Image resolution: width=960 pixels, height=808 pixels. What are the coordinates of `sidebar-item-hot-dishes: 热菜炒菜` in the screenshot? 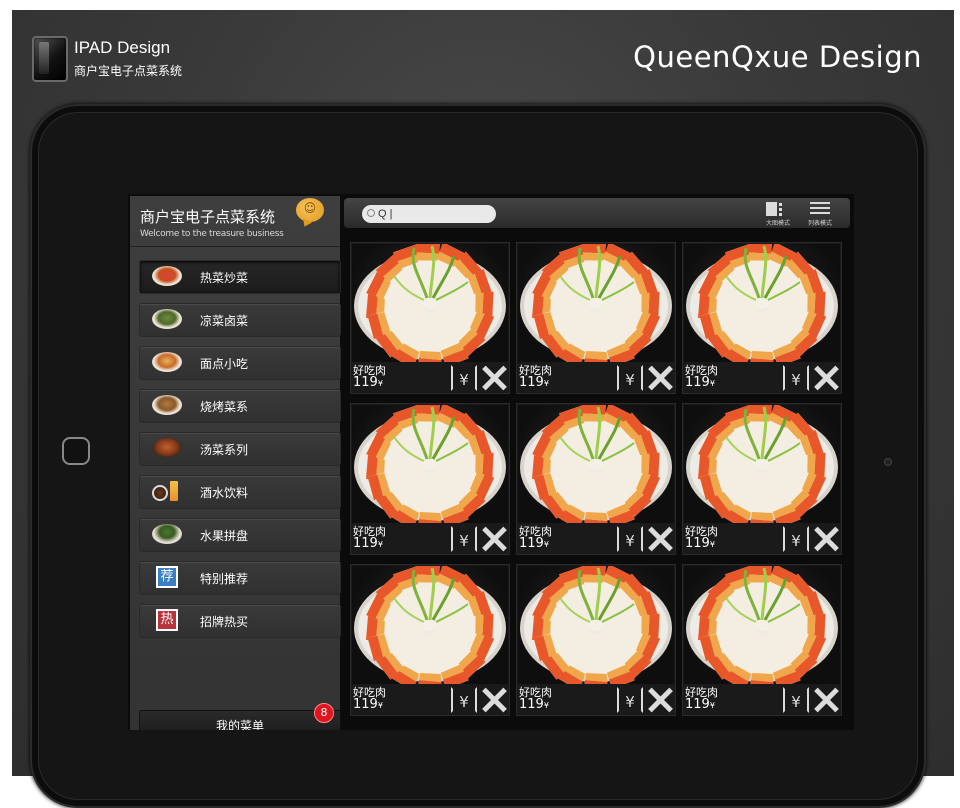 It's located at (240, 277).